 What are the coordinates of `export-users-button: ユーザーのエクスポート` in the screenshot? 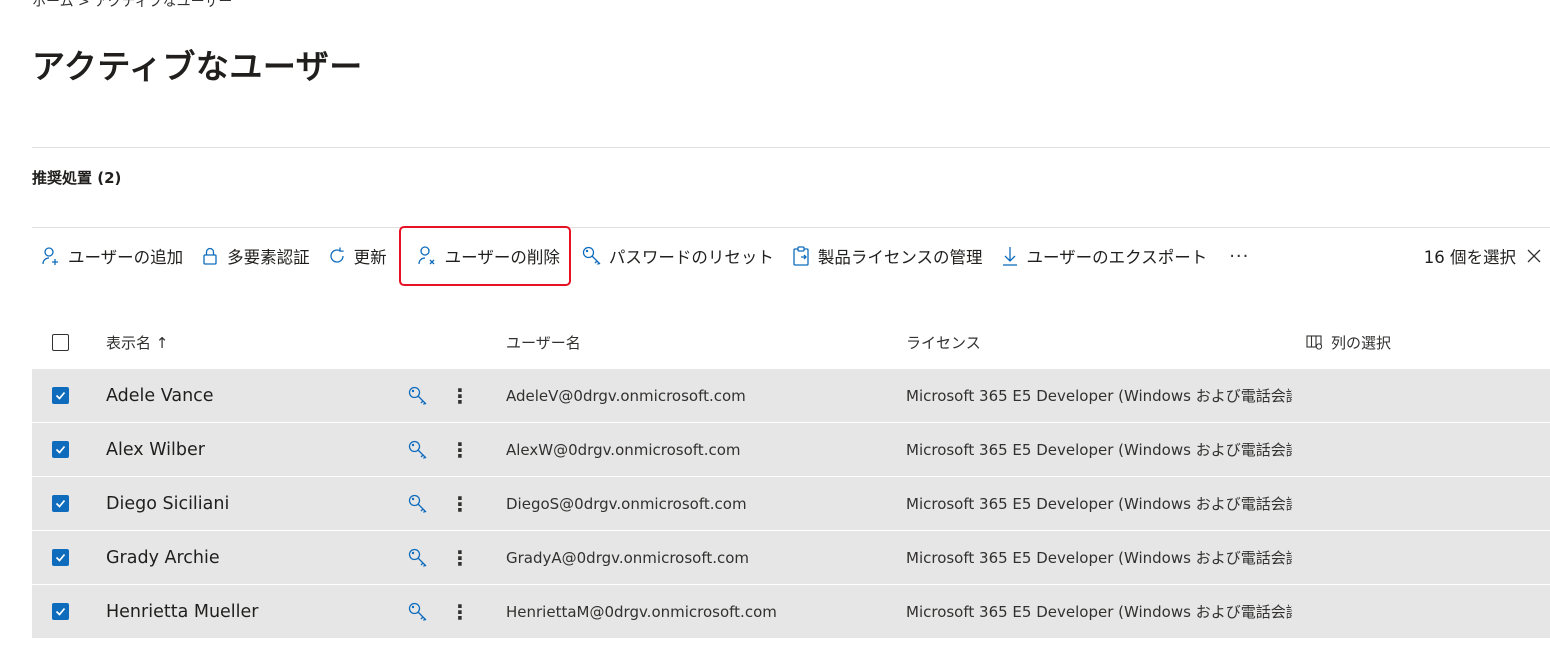 It's located at (1103, 256).